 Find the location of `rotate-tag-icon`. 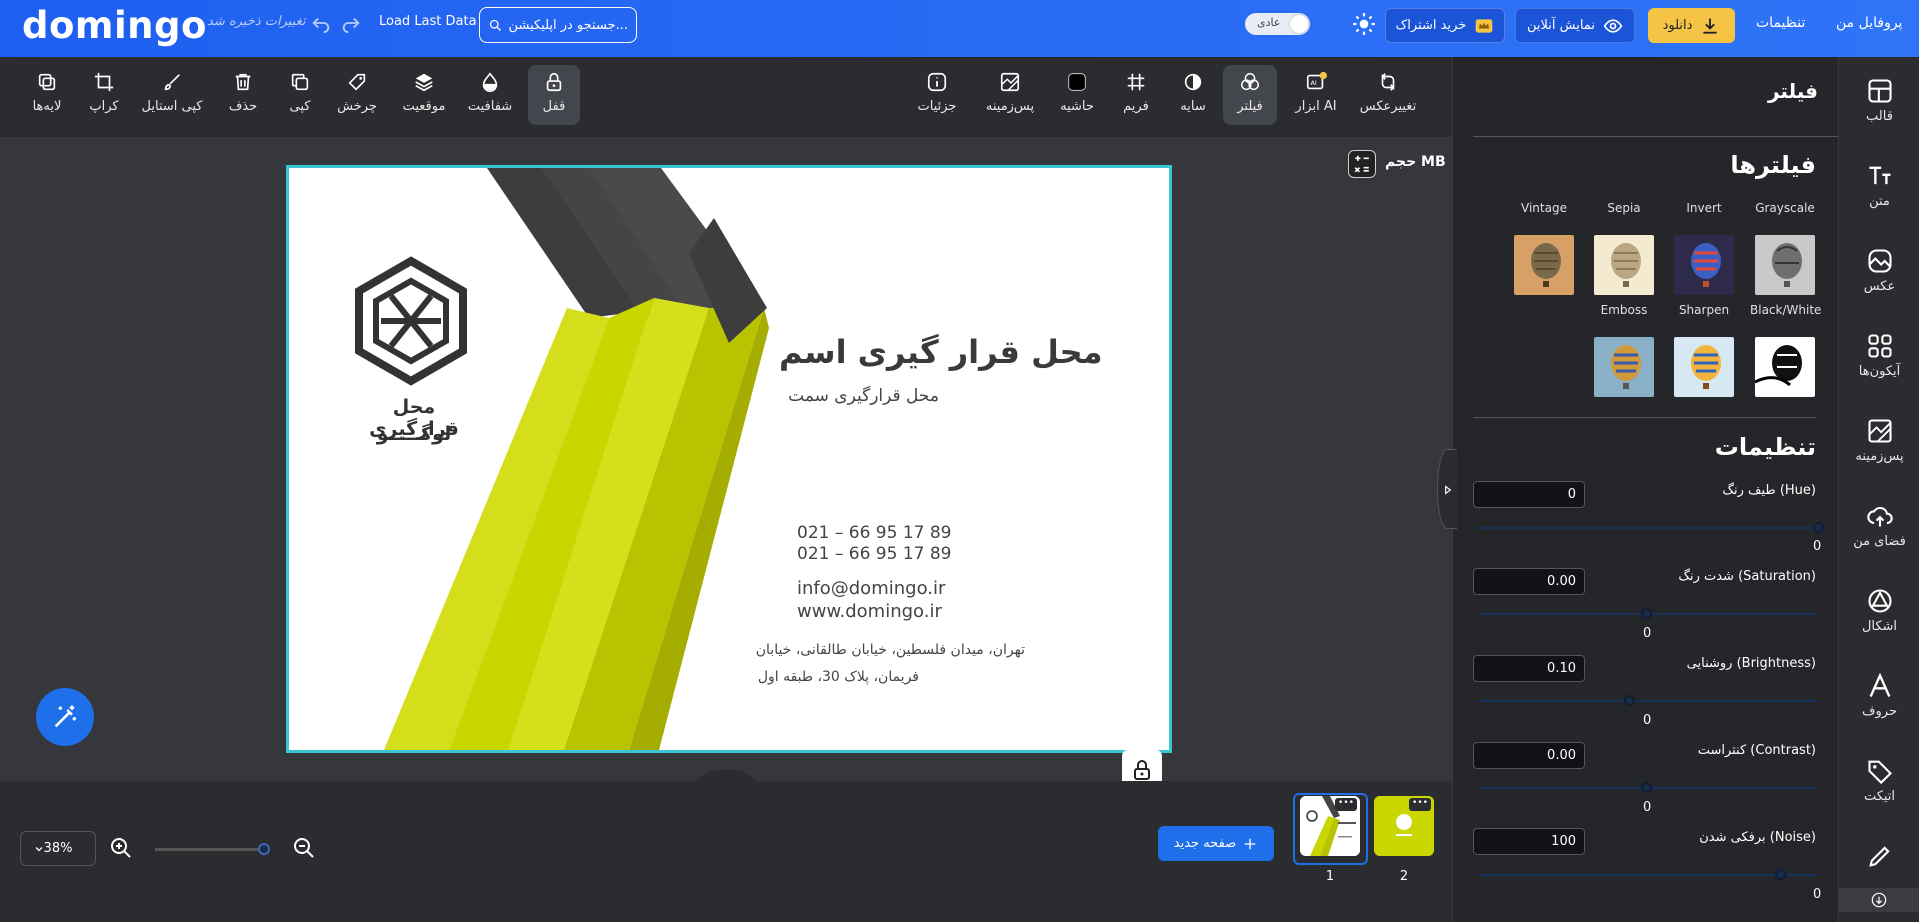

rotate-tag-icon is located at coordinates (357, 82).